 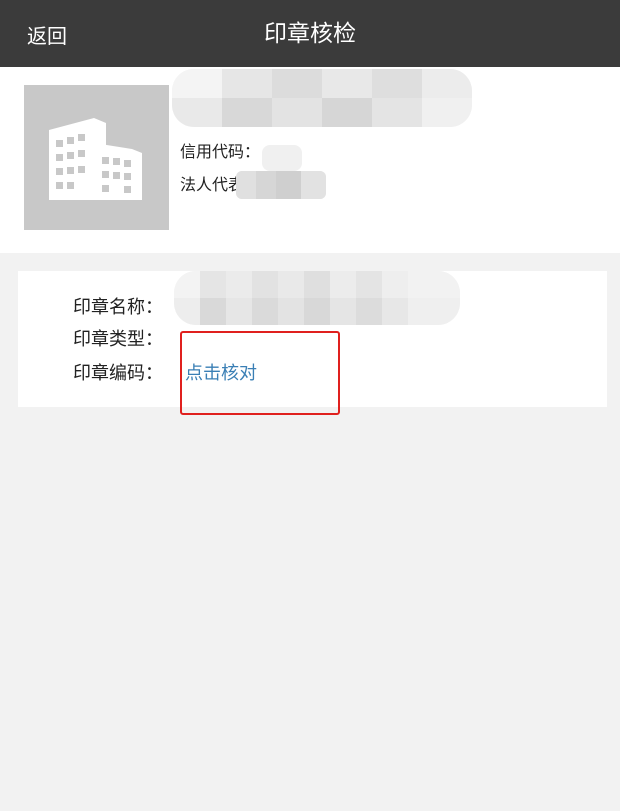 I want to click on redacted-seal-name, so click(x=317, y=298).